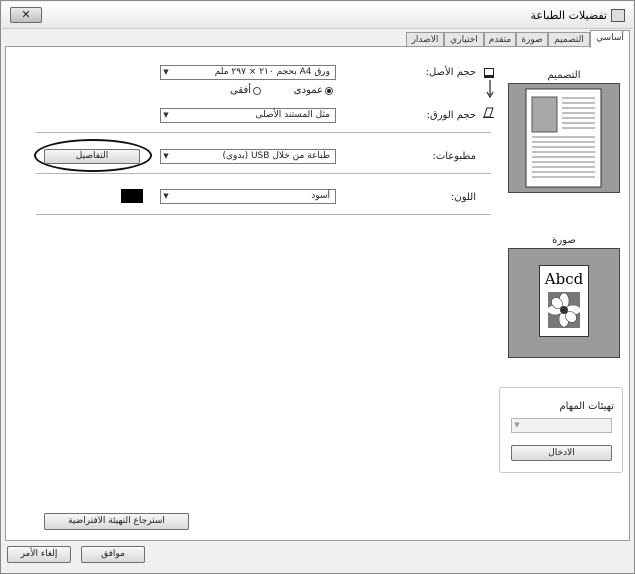 The height and width of the screenshot is (574, 635). Describe the element at coordinates (489, 73) in the screenshot. I see `document-icon` at that location.